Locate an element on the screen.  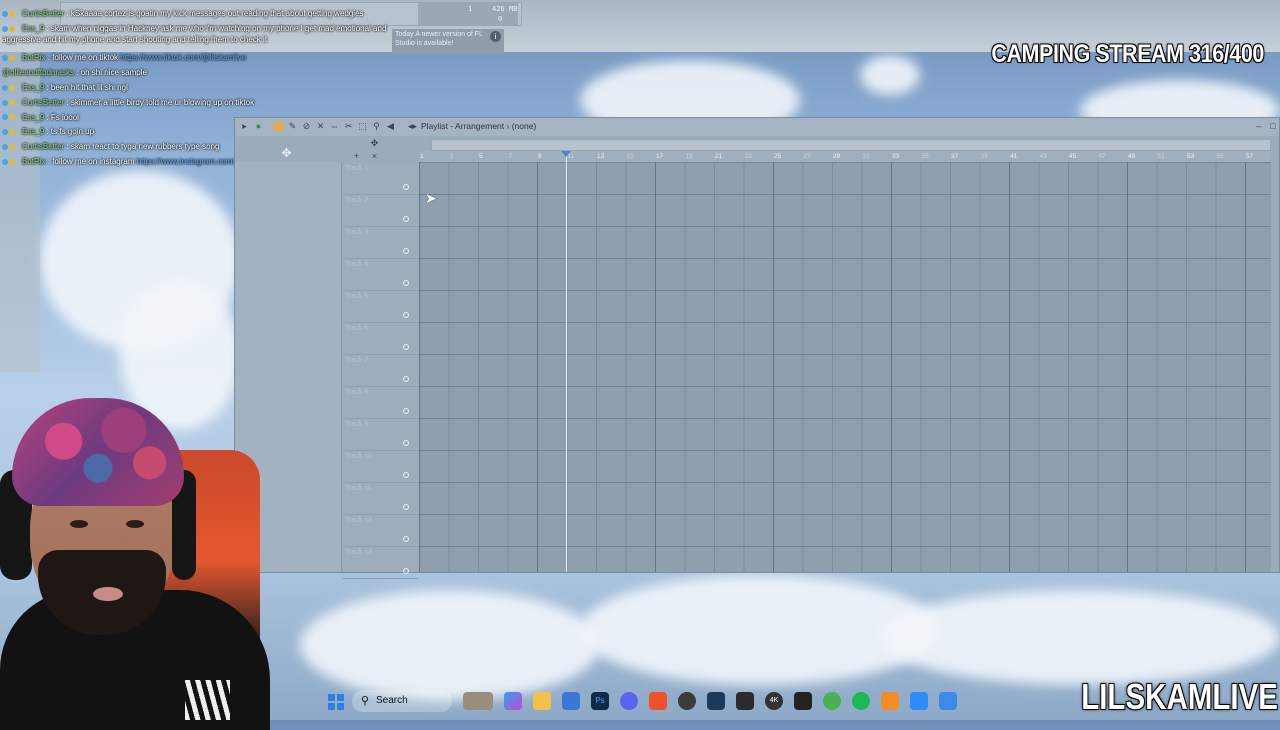
speaker-icon: ◀ is located at coordinates (390, 126).